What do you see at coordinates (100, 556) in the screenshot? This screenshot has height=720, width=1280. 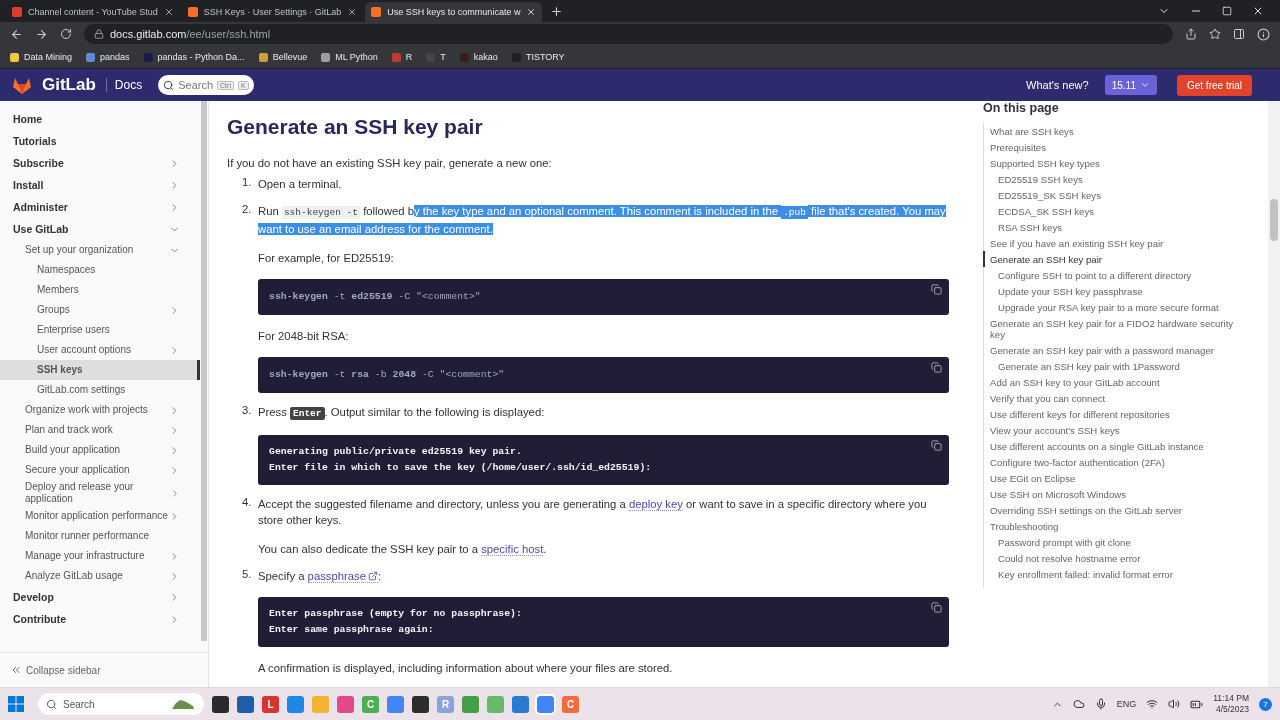 I see `sidebar-item: Manage your infrastructure` at bounding box center [100, 556].